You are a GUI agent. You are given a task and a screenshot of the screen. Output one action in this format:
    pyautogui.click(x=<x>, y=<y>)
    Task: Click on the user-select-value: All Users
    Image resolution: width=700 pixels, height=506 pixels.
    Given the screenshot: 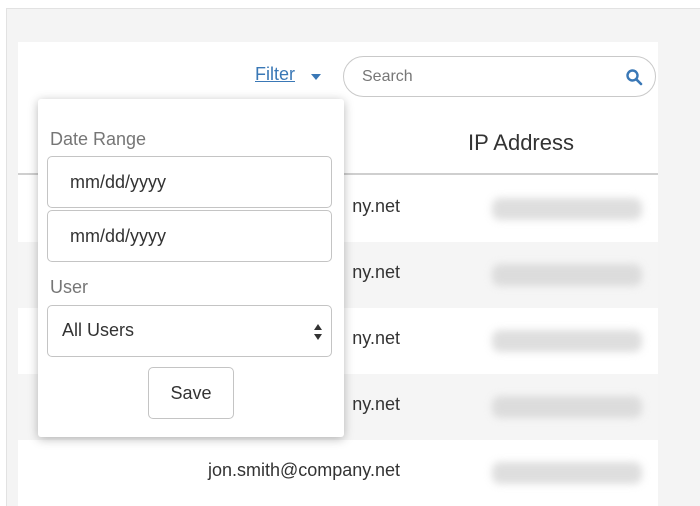 What is the action you would take?
    pyautogui.click(x=98, y=330)
    